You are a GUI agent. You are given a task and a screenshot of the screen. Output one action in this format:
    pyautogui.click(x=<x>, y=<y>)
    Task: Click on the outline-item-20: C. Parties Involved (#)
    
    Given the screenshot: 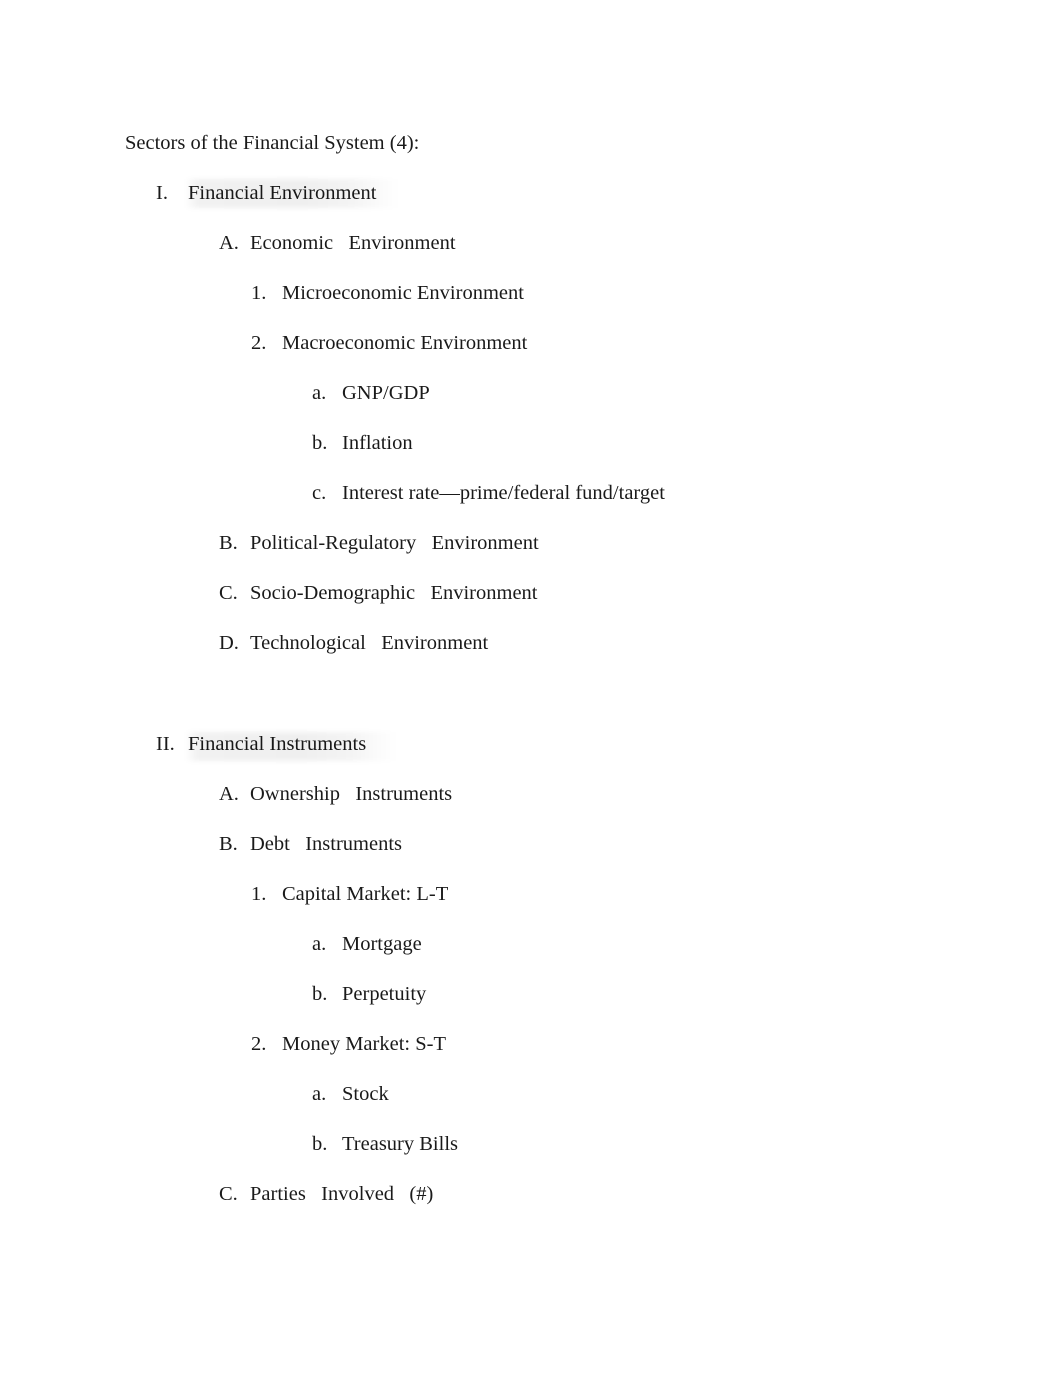 What is the action you would take?
    pyautogui.click(x=640, y=1194)
    